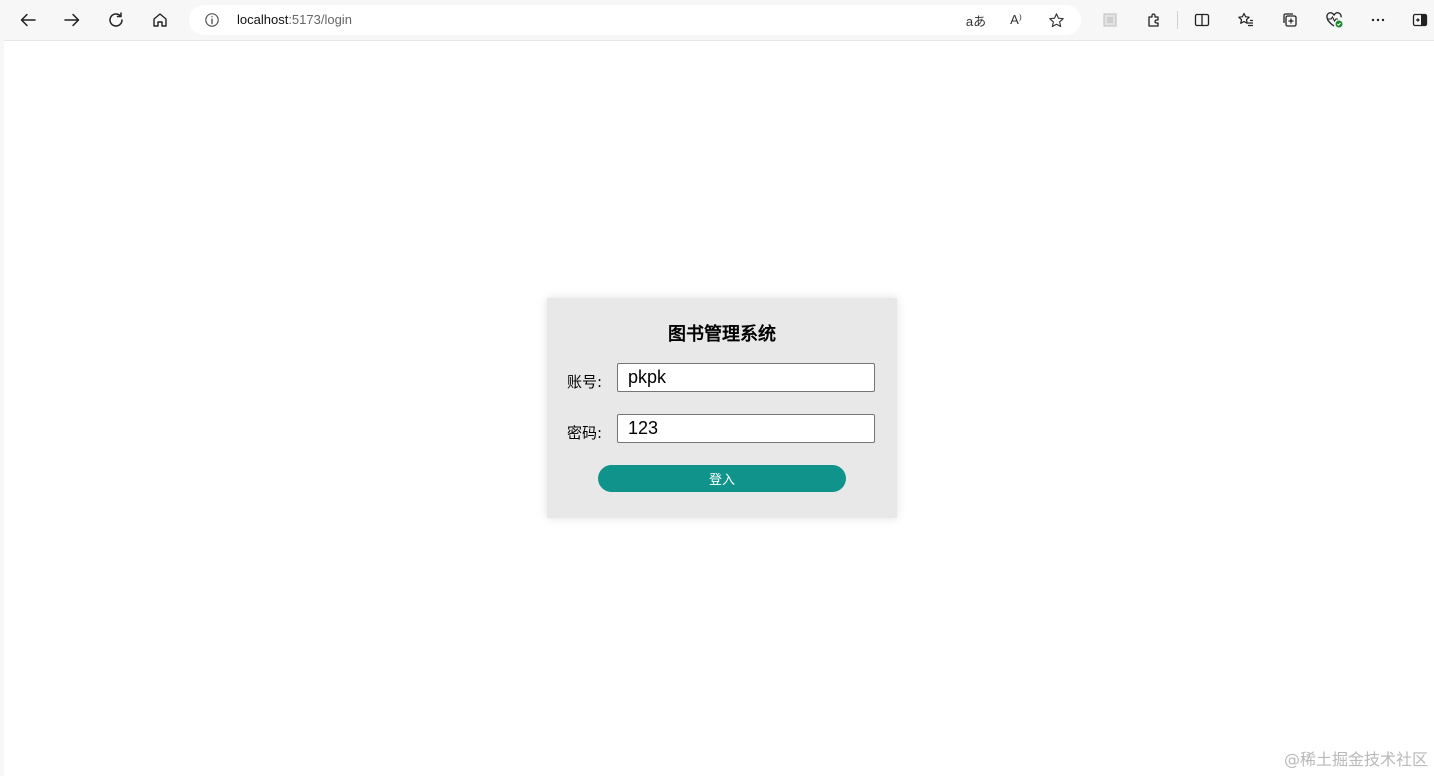 The width and height of the screenshot is (1434, 776). I want to click on read-aloud-icon: A⁾, so click(1016, 20).